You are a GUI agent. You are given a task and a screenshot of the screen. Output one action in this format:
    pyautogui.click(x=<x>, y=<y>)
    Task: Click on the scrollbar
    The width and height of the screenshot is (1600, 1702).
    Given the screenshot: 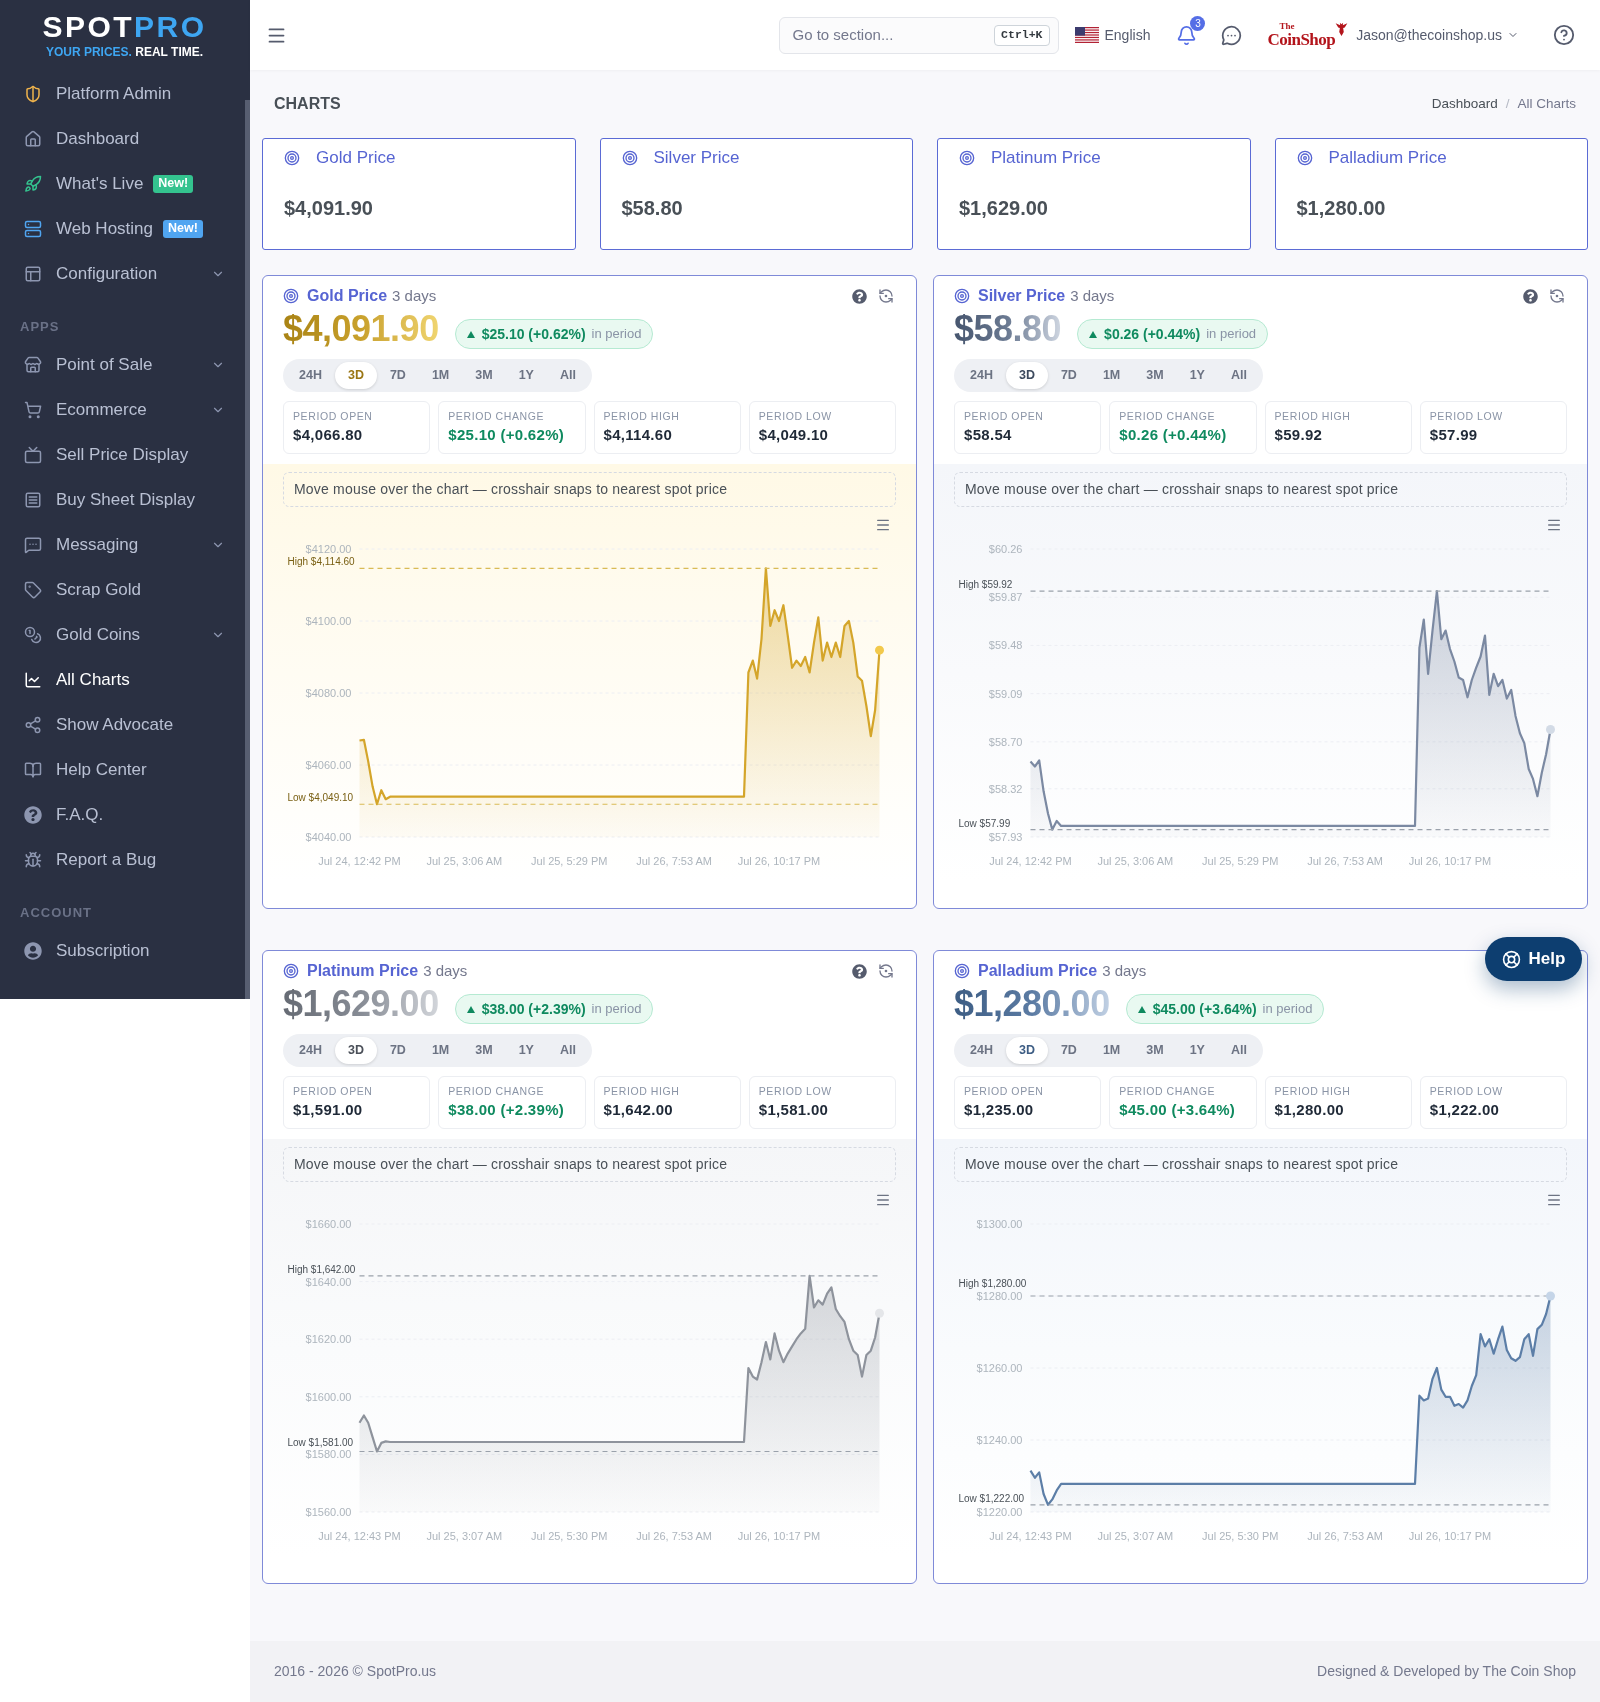 What is the action you would take?
    pyautogui.click(x=247, y=549)
    